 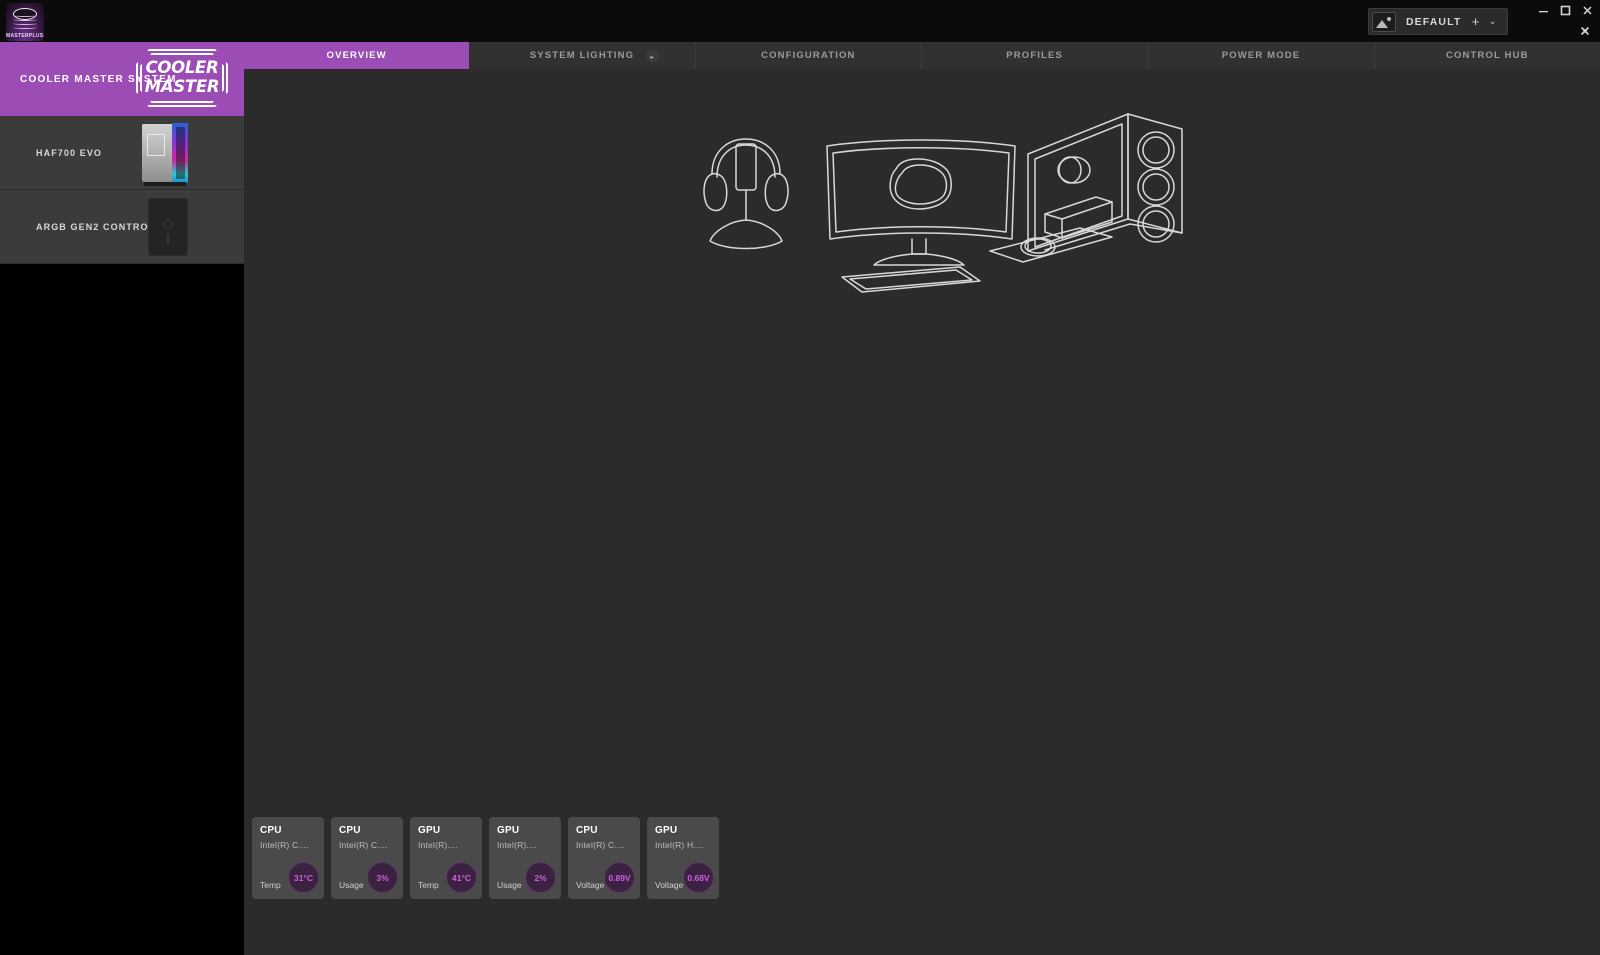 I want to click on card-value: 41°C, so click(x=461, y=877).